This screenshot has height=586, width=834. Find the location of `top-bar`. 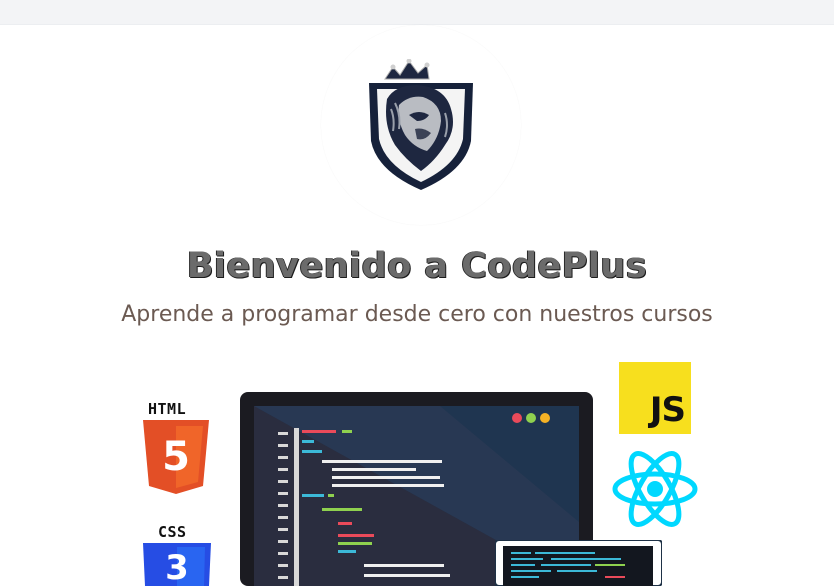

top-bar is located at coordinates (417, 12).